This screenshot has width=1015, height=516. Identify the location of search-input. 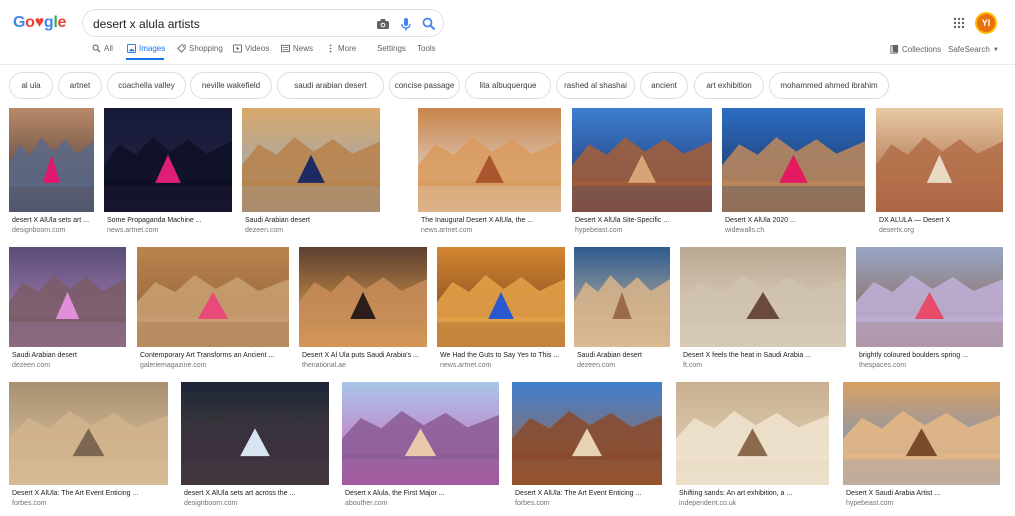
(228, 23).